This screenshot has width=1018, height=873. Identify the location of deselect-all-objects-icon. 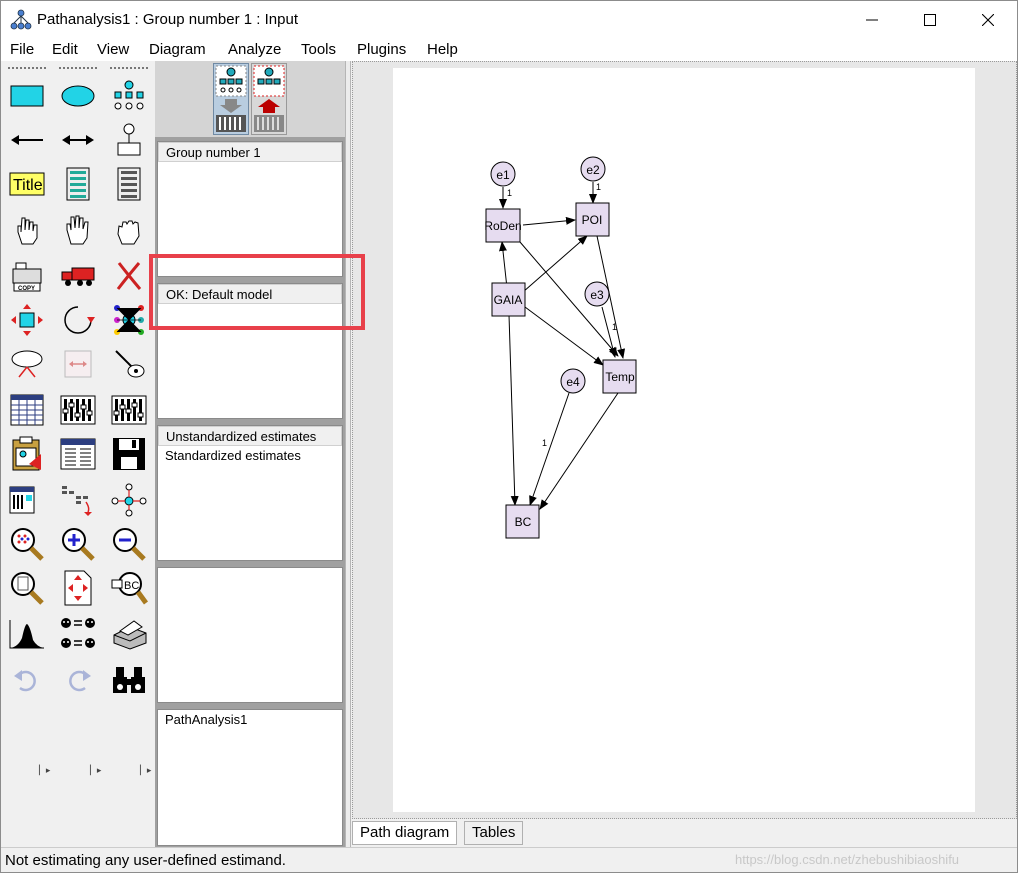
(129, 230).